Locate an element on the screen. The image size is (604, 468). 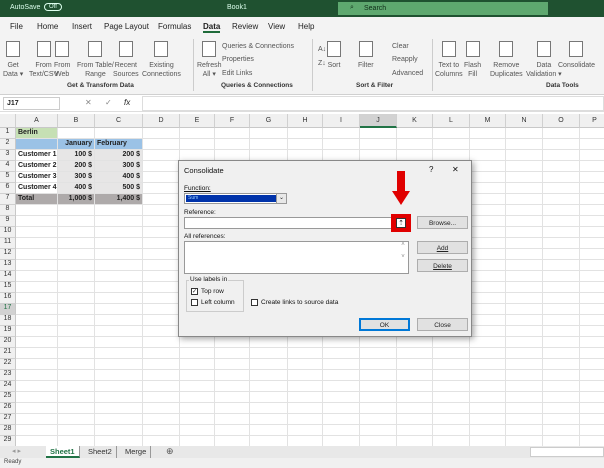
cell-N23 is located at coordinates (524, 375).